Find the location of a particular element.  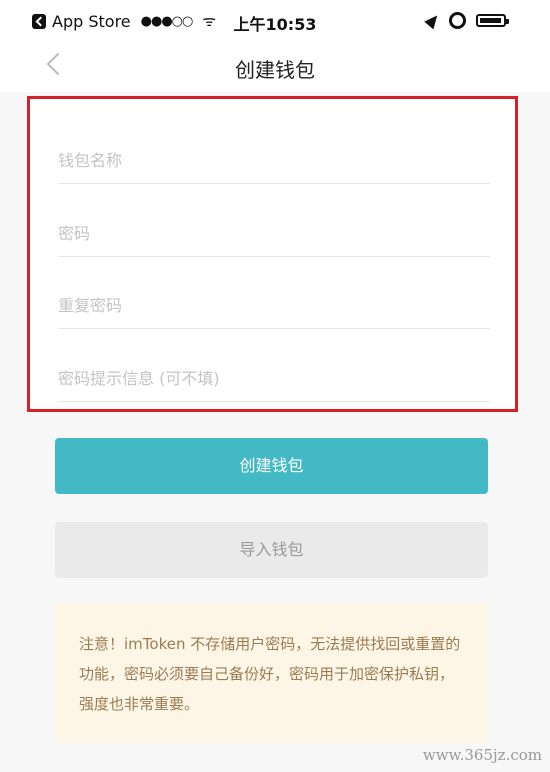

import-wallet-button: 导入钱包 is located at coordinates (271, 550).